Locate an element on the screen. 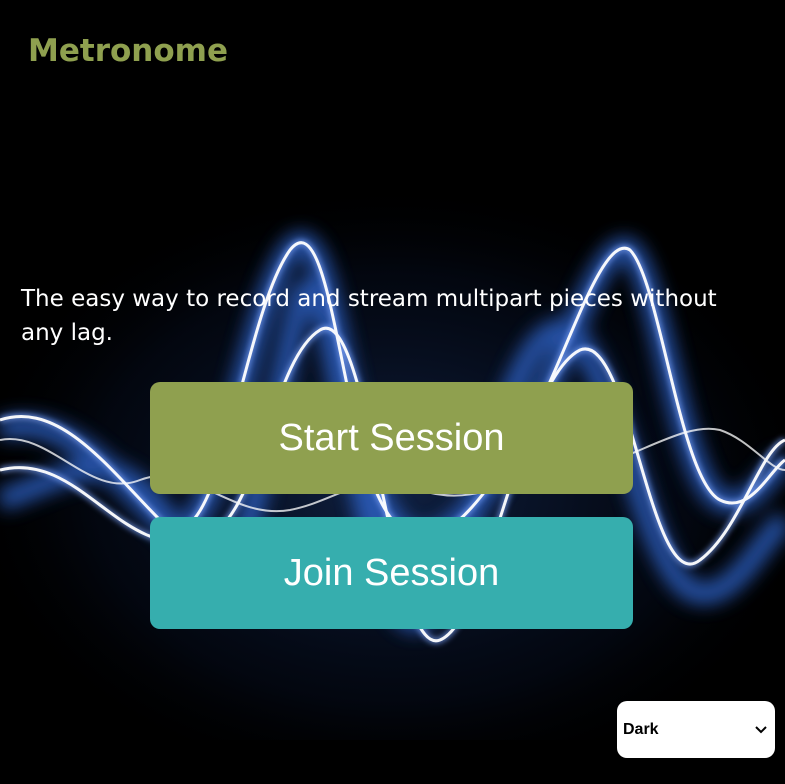  app-title: Metronome is located at coordinates (128, 51).